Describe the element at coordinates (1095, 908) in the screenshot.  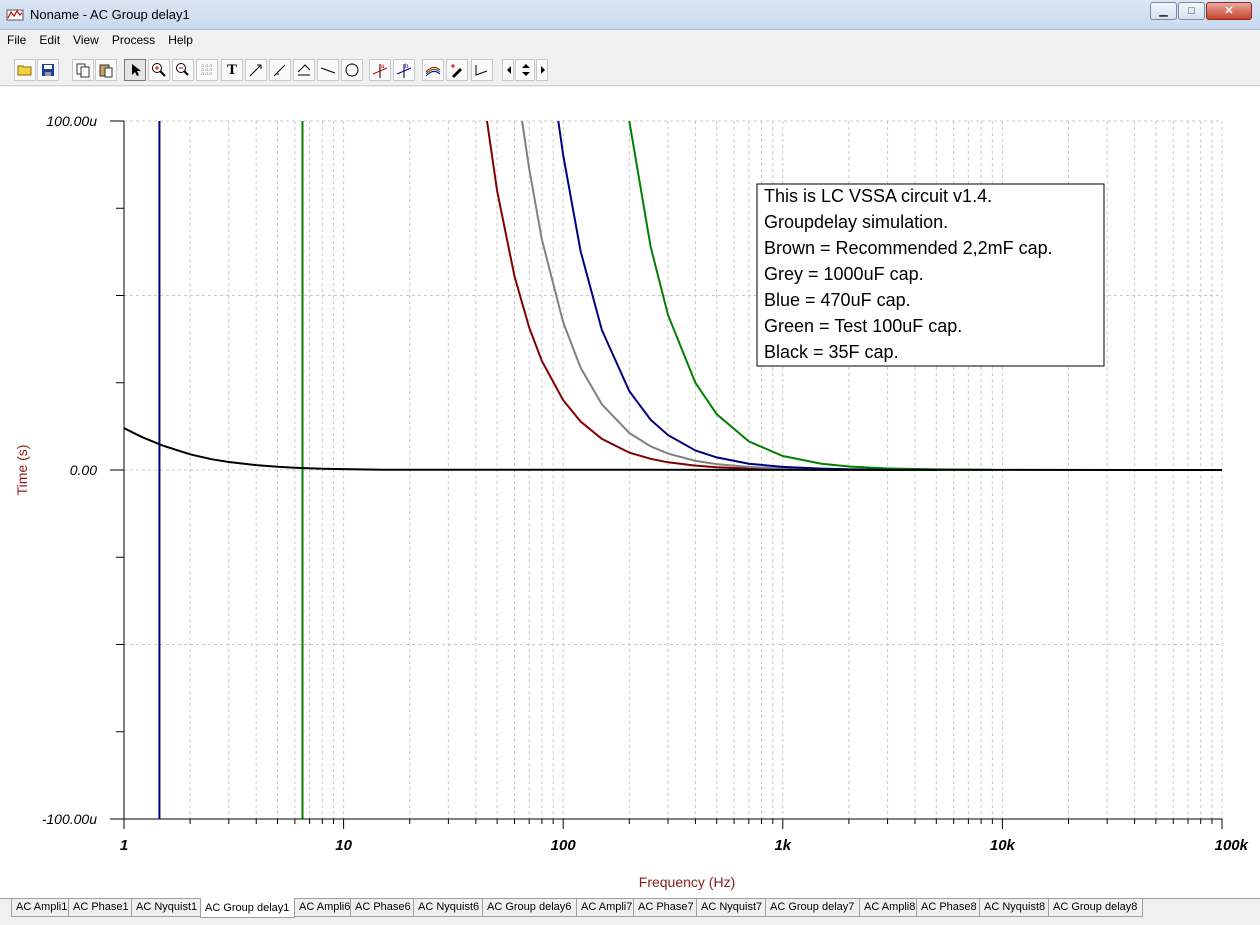
I see `tab-ac-group-delay8: AC Group delay8` at that location.